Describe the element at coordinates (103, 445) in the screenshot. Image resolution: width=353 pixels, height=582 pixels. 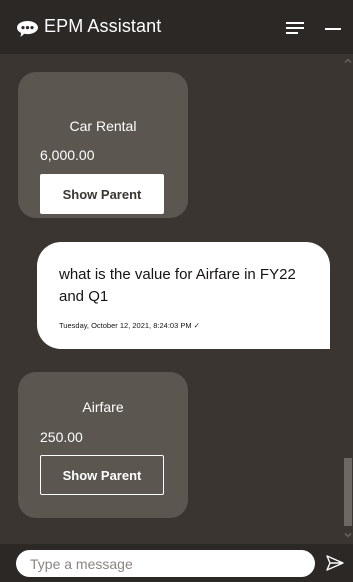
I see `bot-message-card: Airfare 250.00 Show Parent` at that location.